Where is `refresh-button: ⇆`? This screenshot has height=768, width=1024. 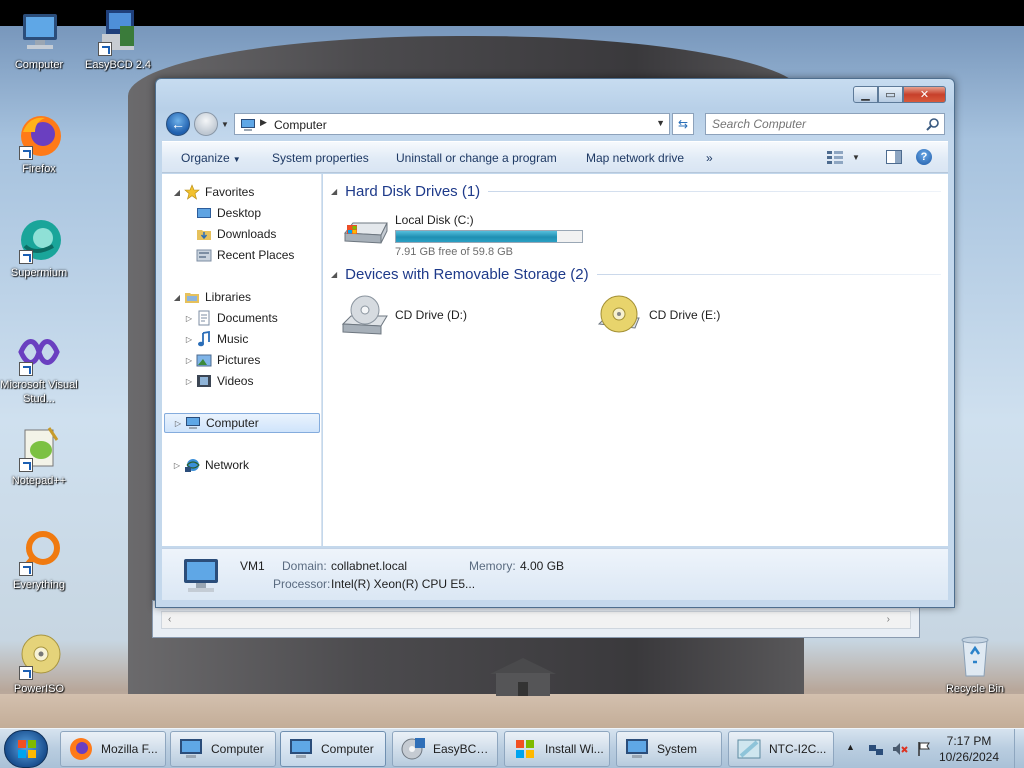
refresh-button: ⇆ is located at coordinates (683, 124).